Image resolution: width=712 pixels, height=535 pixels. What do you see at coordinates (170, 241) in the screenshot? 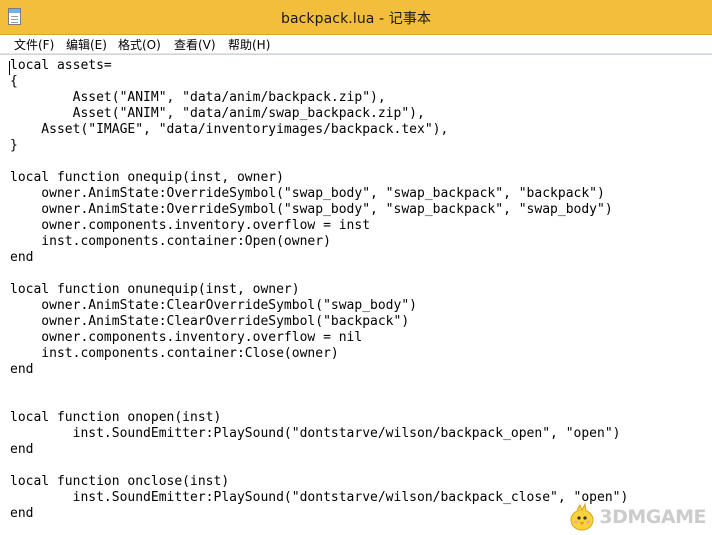
I see `code-line: inst.components.container:Open(owner)` at bounding box center [170, 241].